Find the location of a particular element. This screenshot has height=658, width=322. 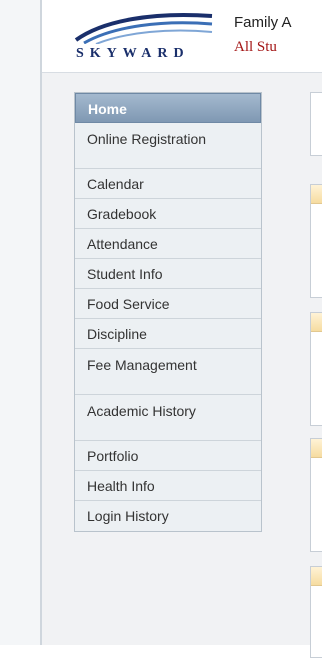

sidebar-item-academic-history: Academic History is located at coordinates (168, 418).